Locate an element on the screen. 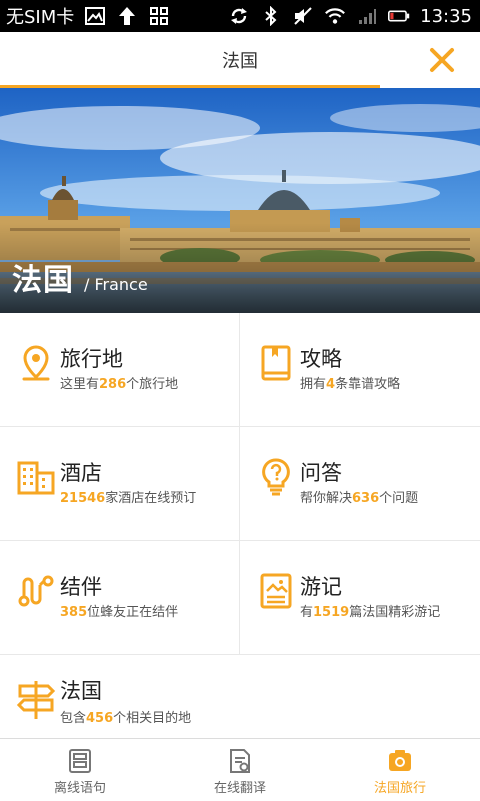  card-title: 结伴 is located at coordinates (81, 587).